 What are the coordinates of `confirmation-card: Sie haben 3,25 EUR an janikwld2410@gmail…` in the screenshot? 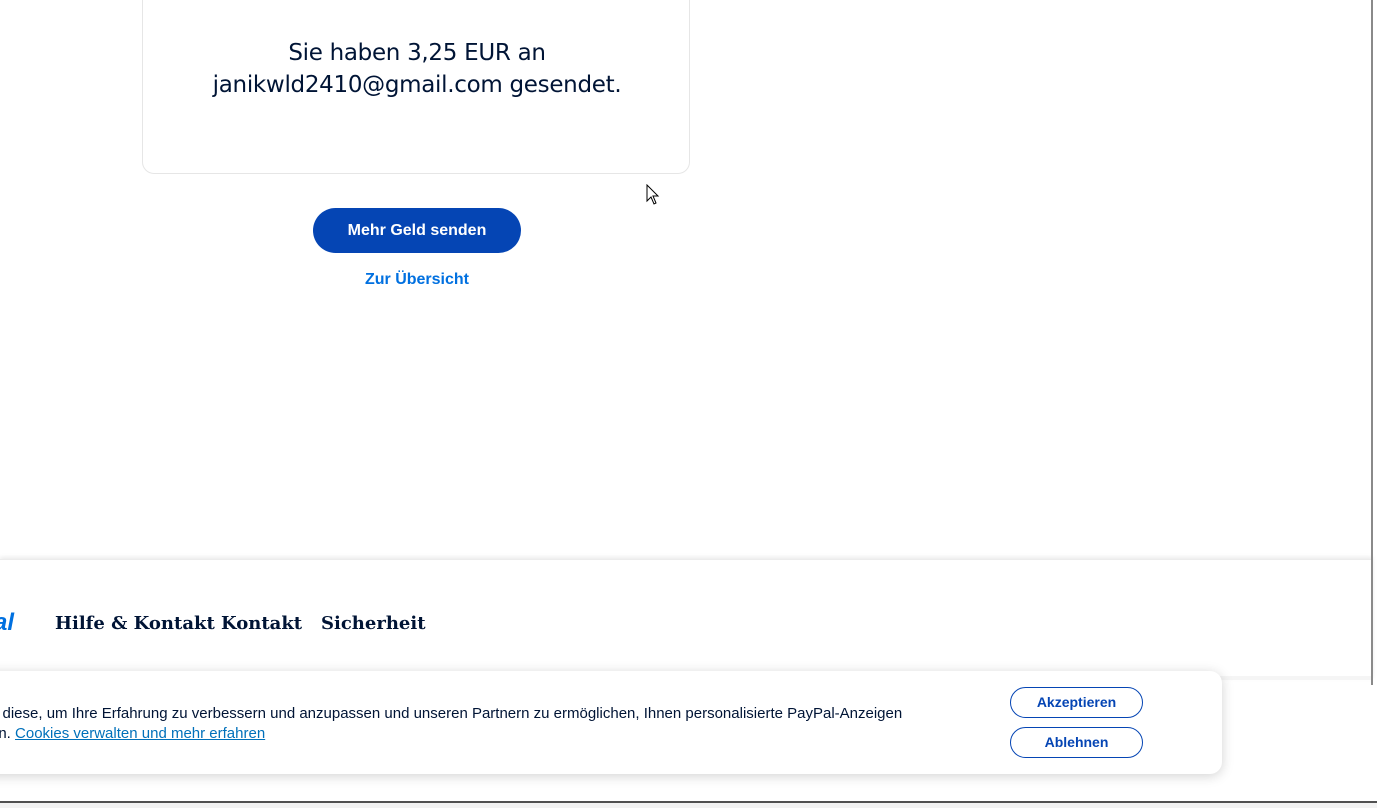 It's located at (416, 87).